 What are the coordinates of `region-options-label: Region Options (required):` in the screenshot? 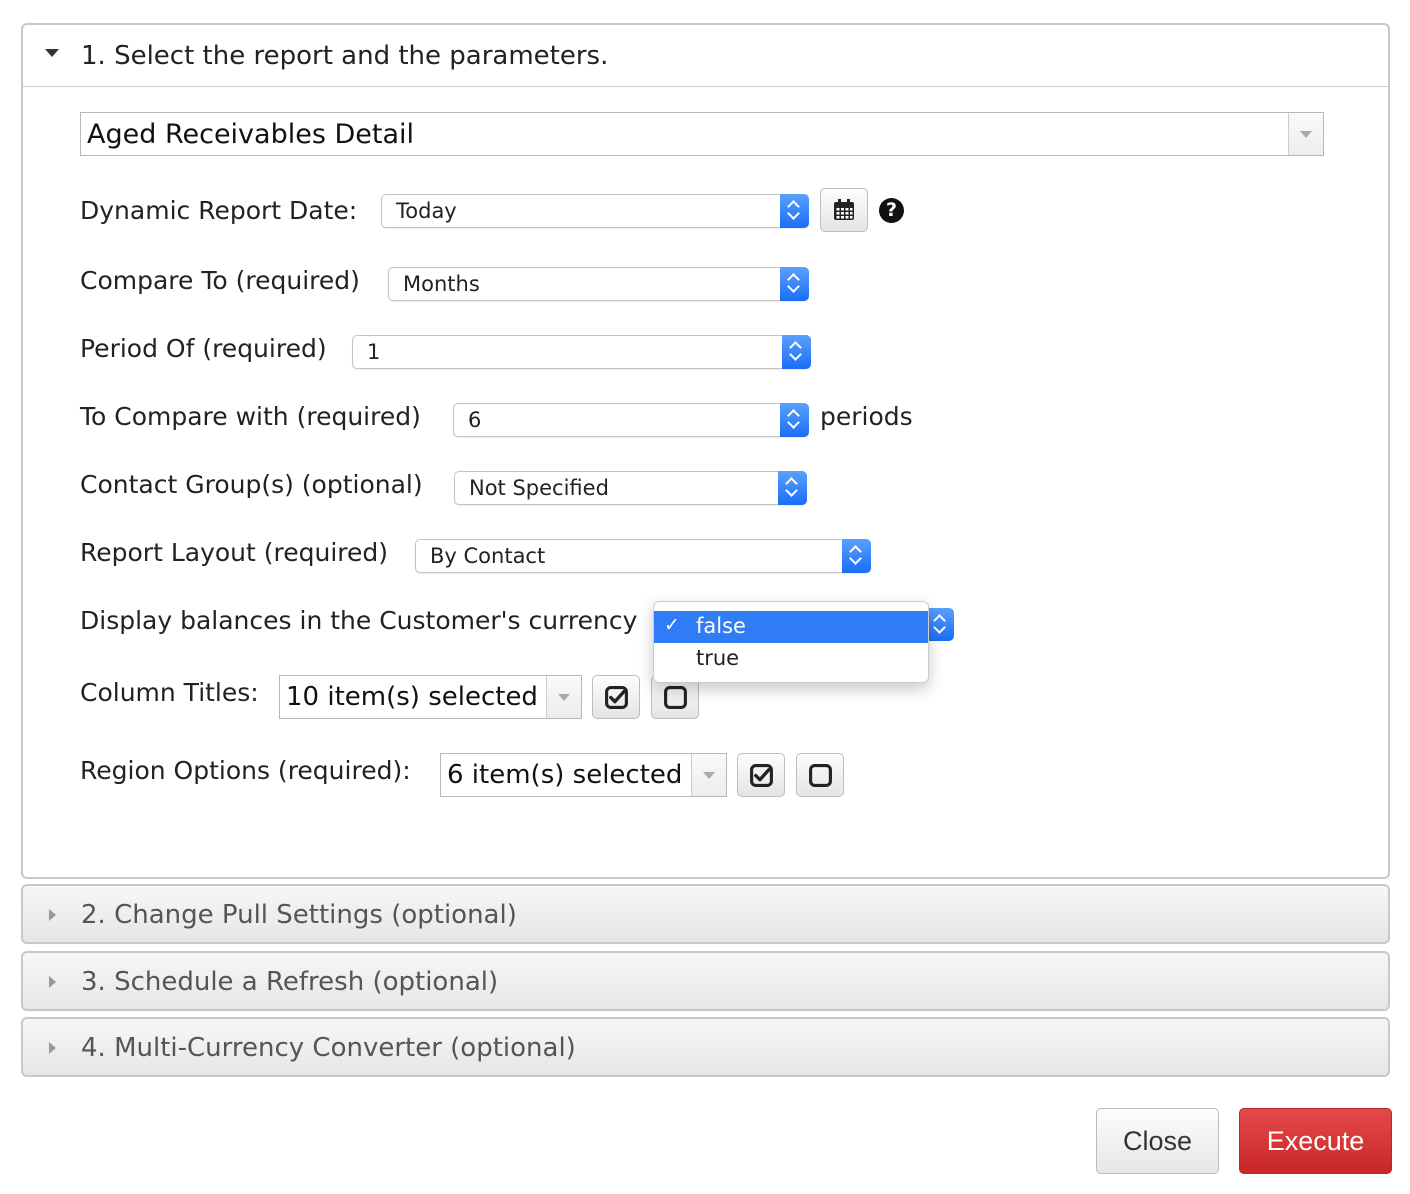 It's located at (245, 770).